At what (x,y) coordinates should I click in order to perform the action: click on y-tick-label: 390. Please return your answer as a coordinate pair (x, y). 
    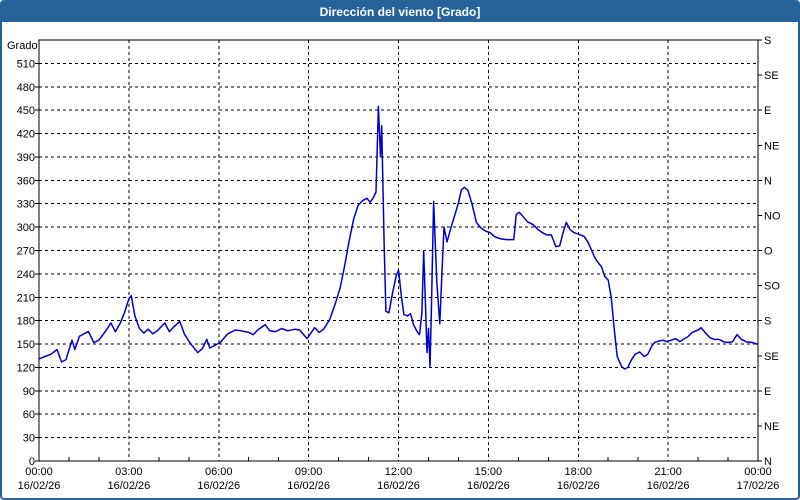
    Looking at the image, I should click on (26, 158).